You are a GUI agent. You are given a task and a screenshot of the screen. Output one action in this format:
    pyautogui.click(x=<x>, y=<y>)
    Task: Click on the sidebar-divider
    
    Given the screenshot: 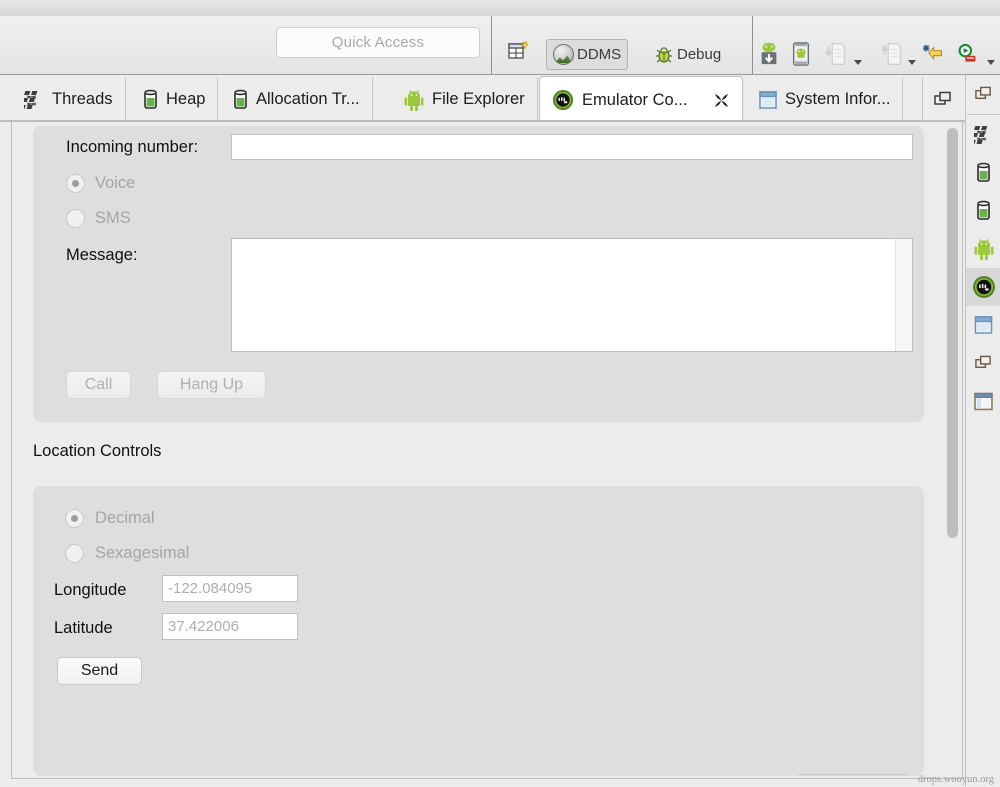 What is the action you would take?
    pyautogui.click(x=983, y=114)
    